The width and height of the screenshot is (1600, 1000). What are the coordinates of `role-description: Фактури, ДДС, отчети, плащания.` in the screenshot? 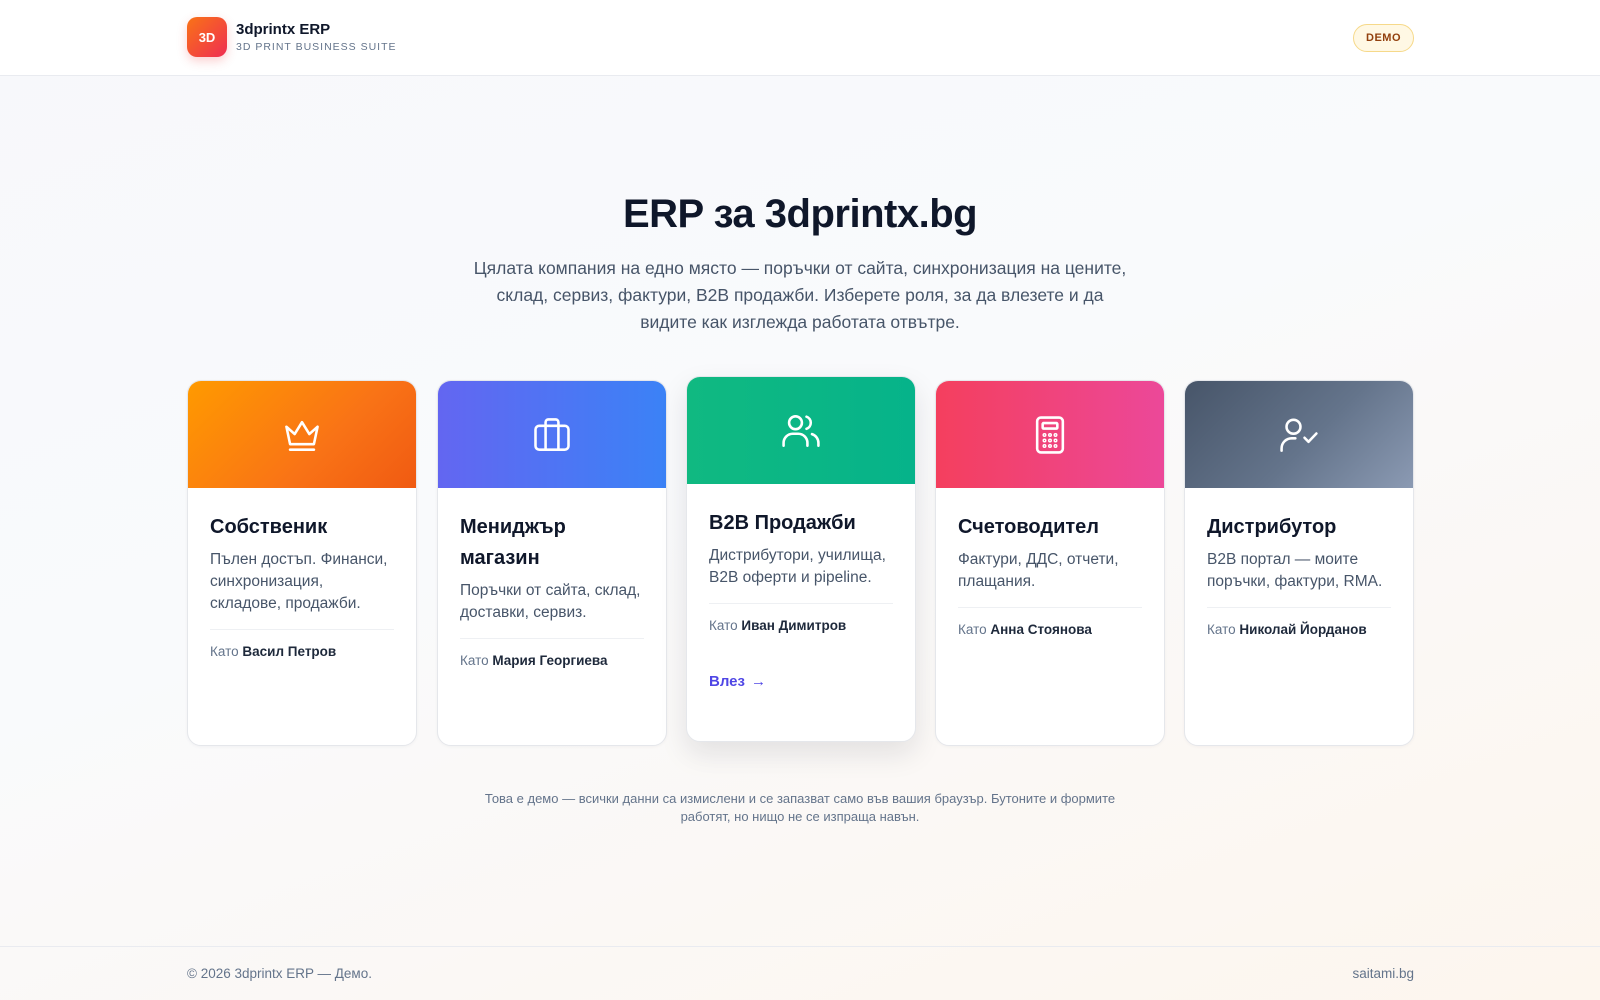 It's located at (1038, 570).